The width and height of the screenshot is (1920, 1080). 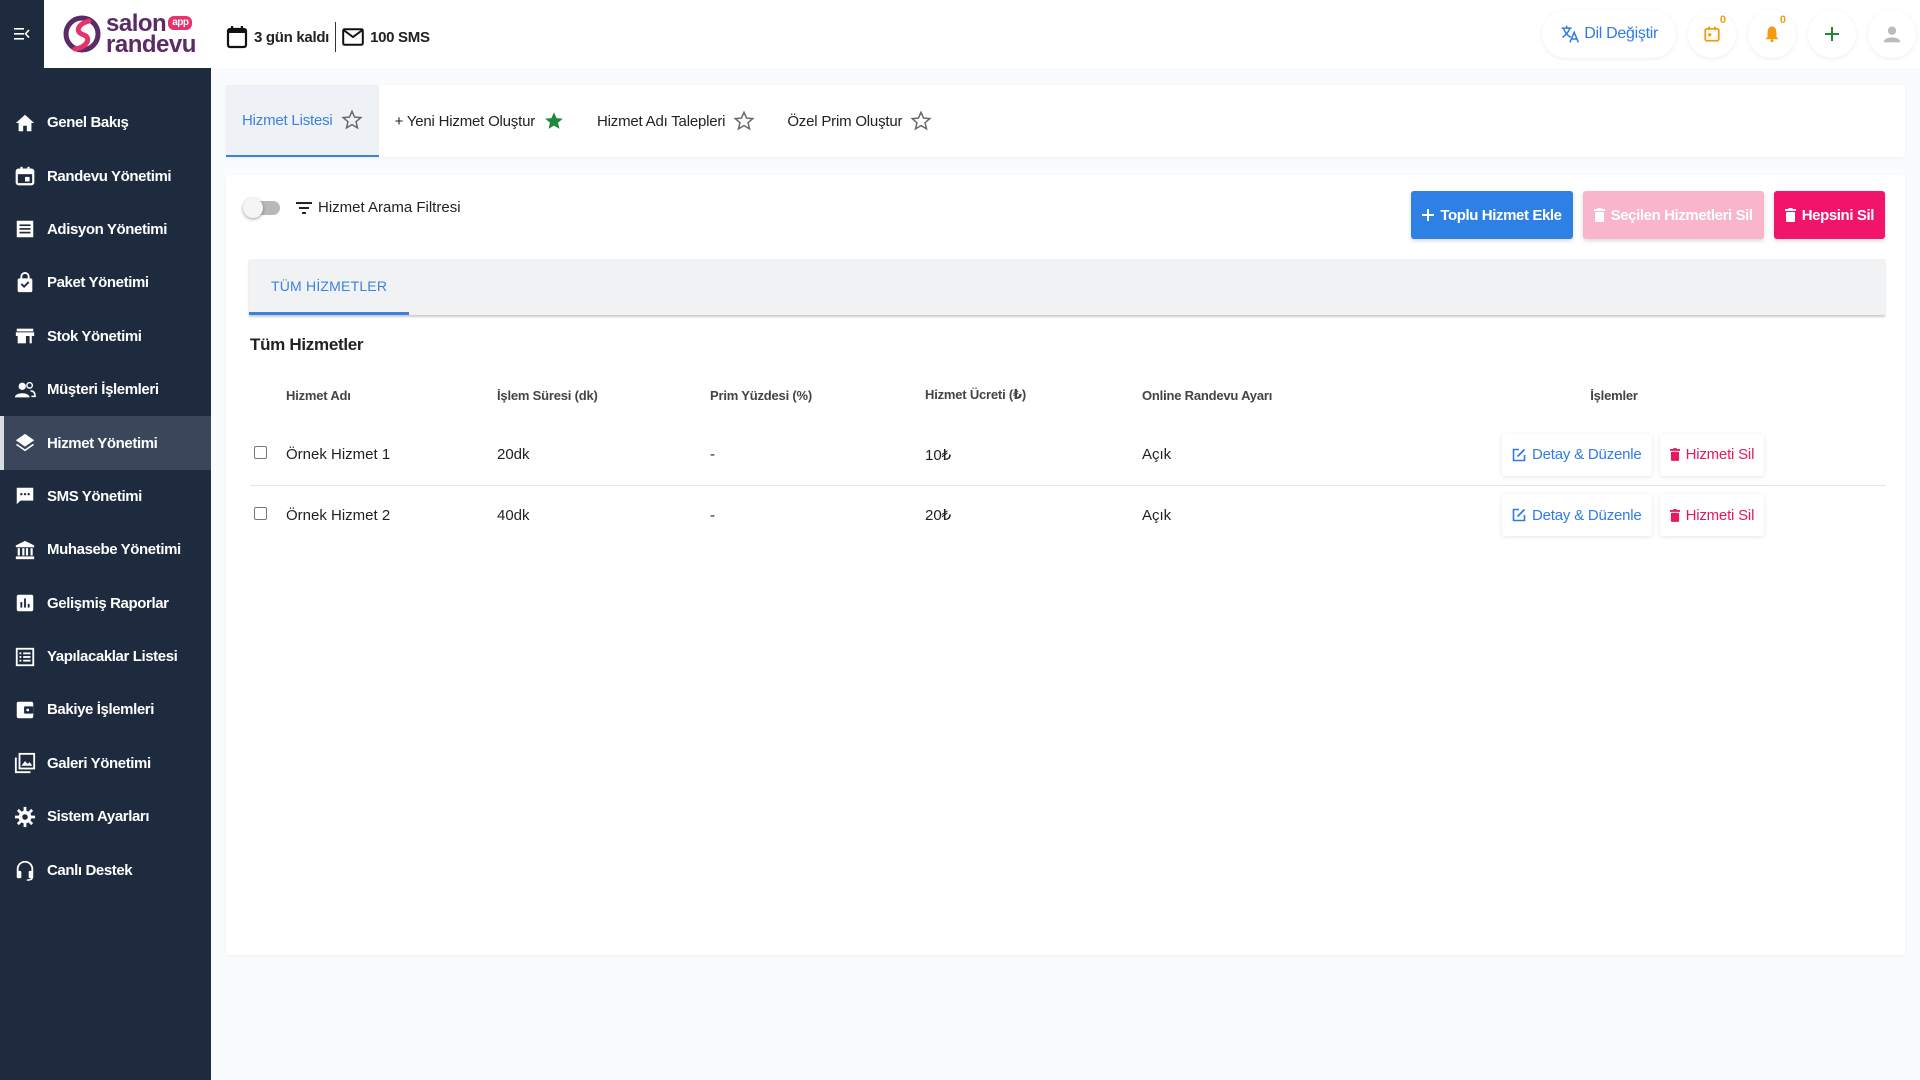 I want to click on trial-status: 3 gün kaldı 100 SMS, so click(x=328, y=37).